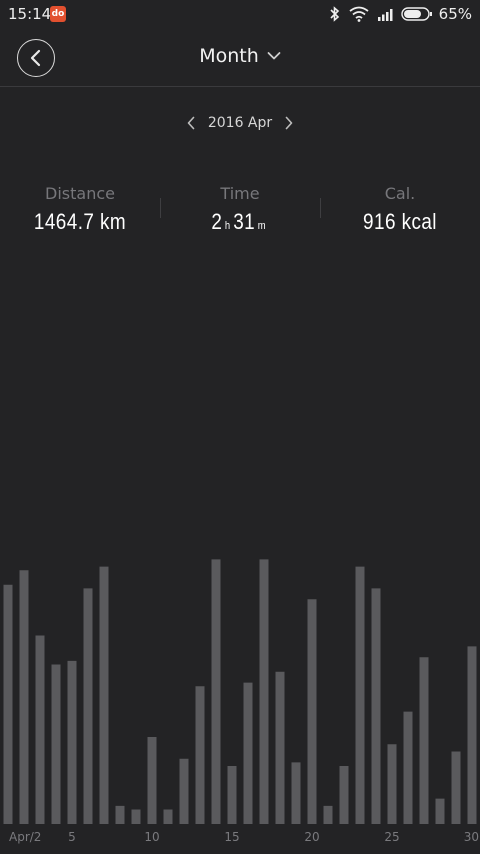 This screenshot has height=854, width=480. Describe the element at coordinates (274, 56) in the screenshot. I see `chevron-down-icon` at that location.